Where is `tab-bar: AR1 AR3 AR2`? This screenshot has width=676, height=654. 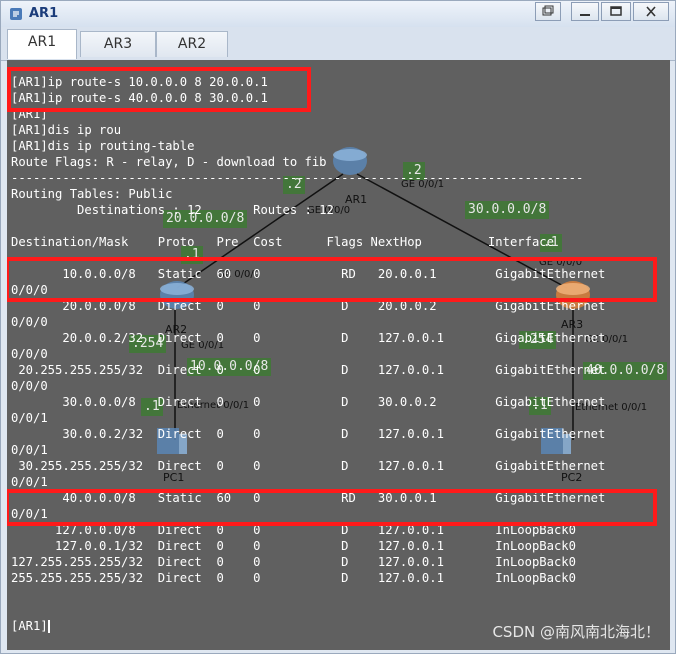 tab-bar: AR1 AR3 AR2 is located at coordinates (338, 44).